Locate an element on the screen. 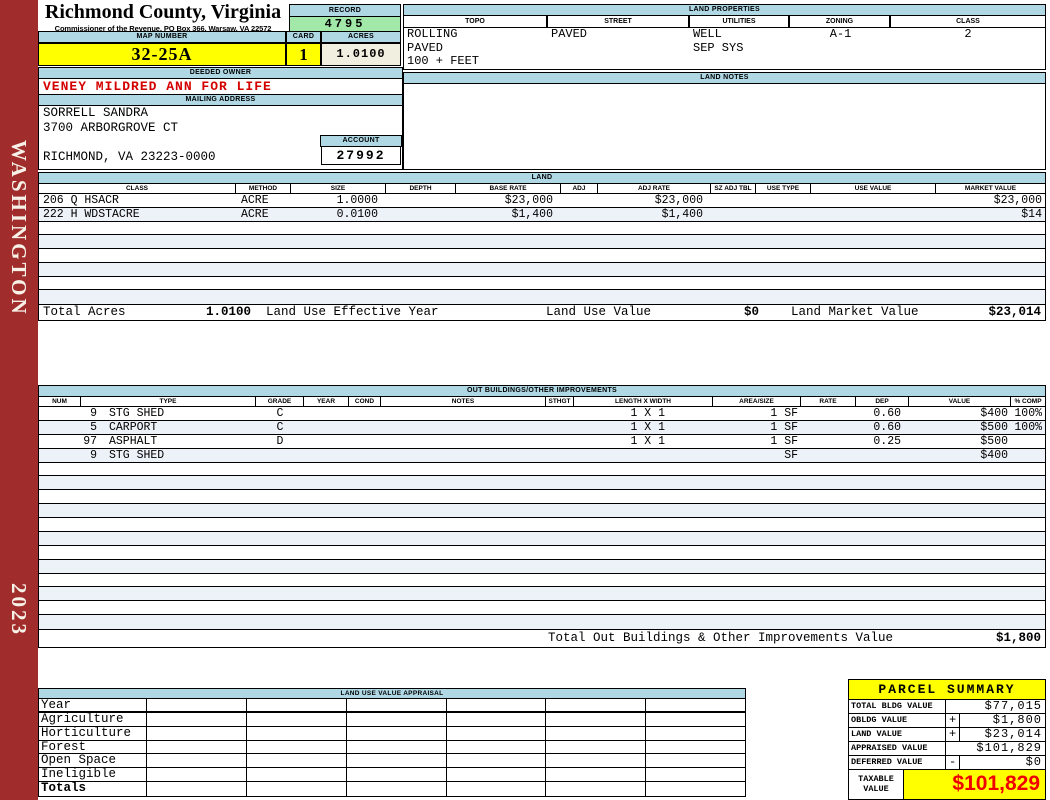  page-title: Richmond County, Virginia is located at coordinates (163, 12).